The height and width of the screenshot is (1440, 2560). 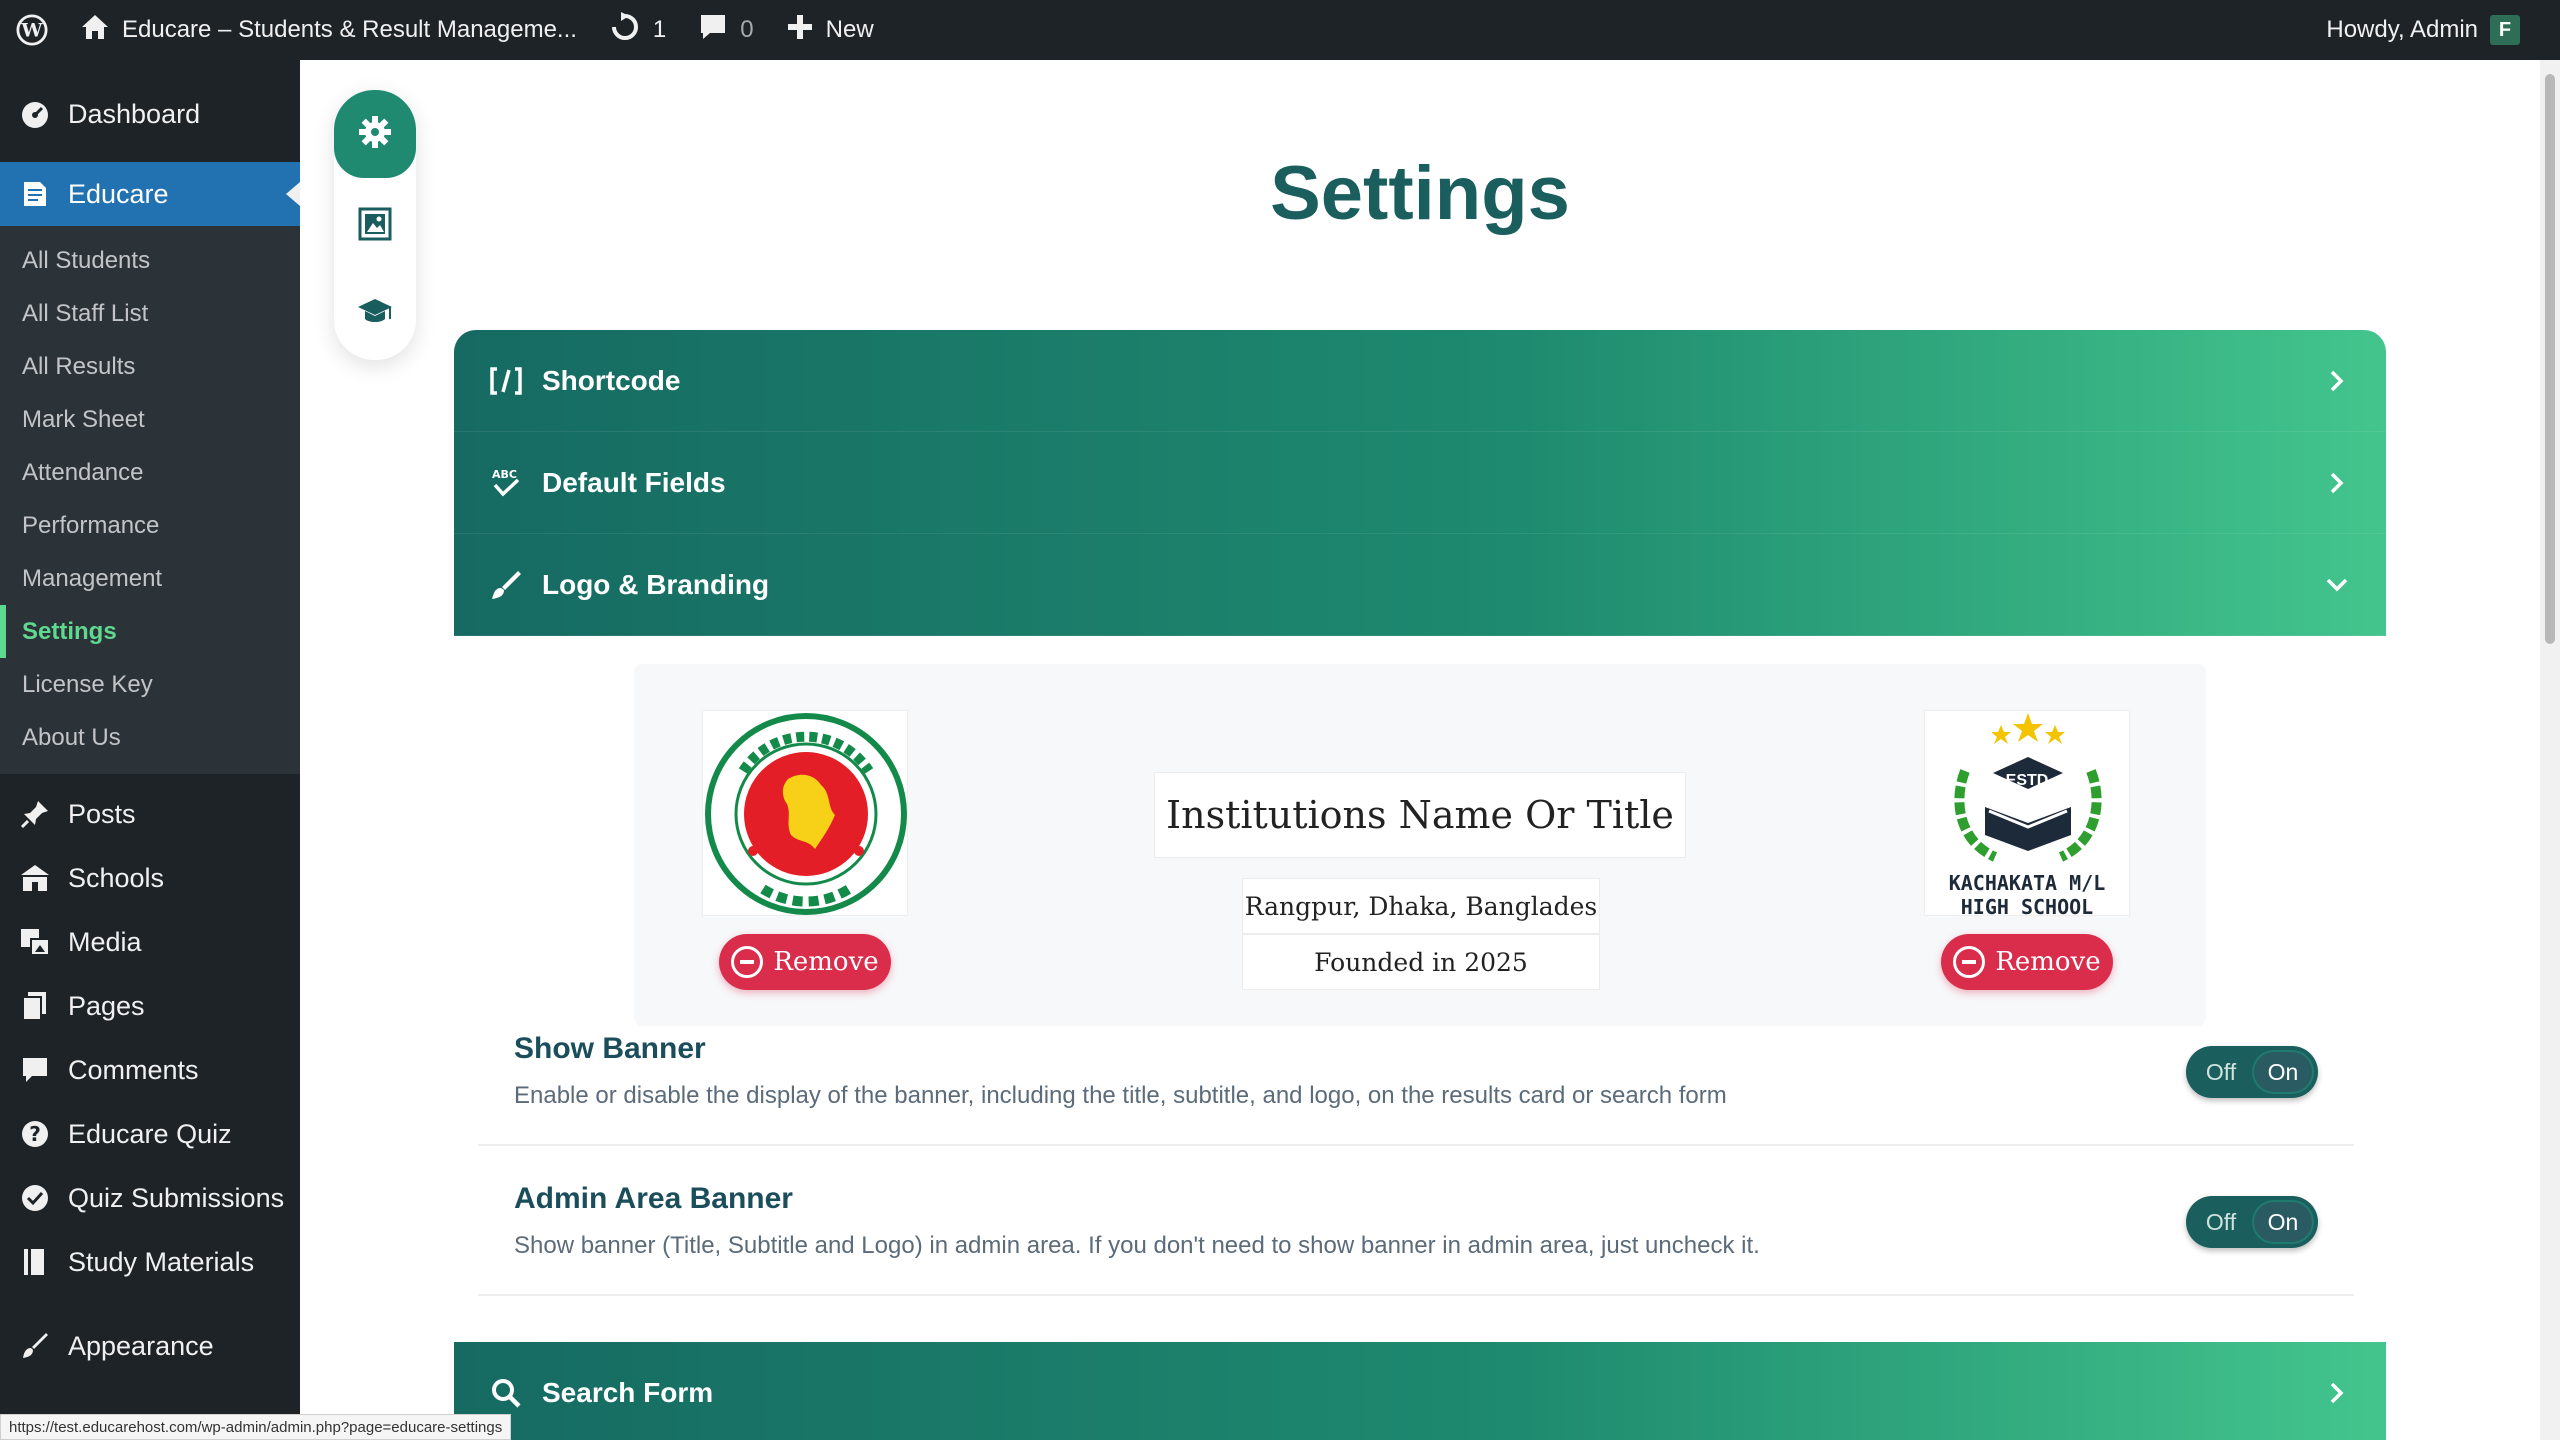 I want to click on menu-media: Media, so click(x=150, y=942).